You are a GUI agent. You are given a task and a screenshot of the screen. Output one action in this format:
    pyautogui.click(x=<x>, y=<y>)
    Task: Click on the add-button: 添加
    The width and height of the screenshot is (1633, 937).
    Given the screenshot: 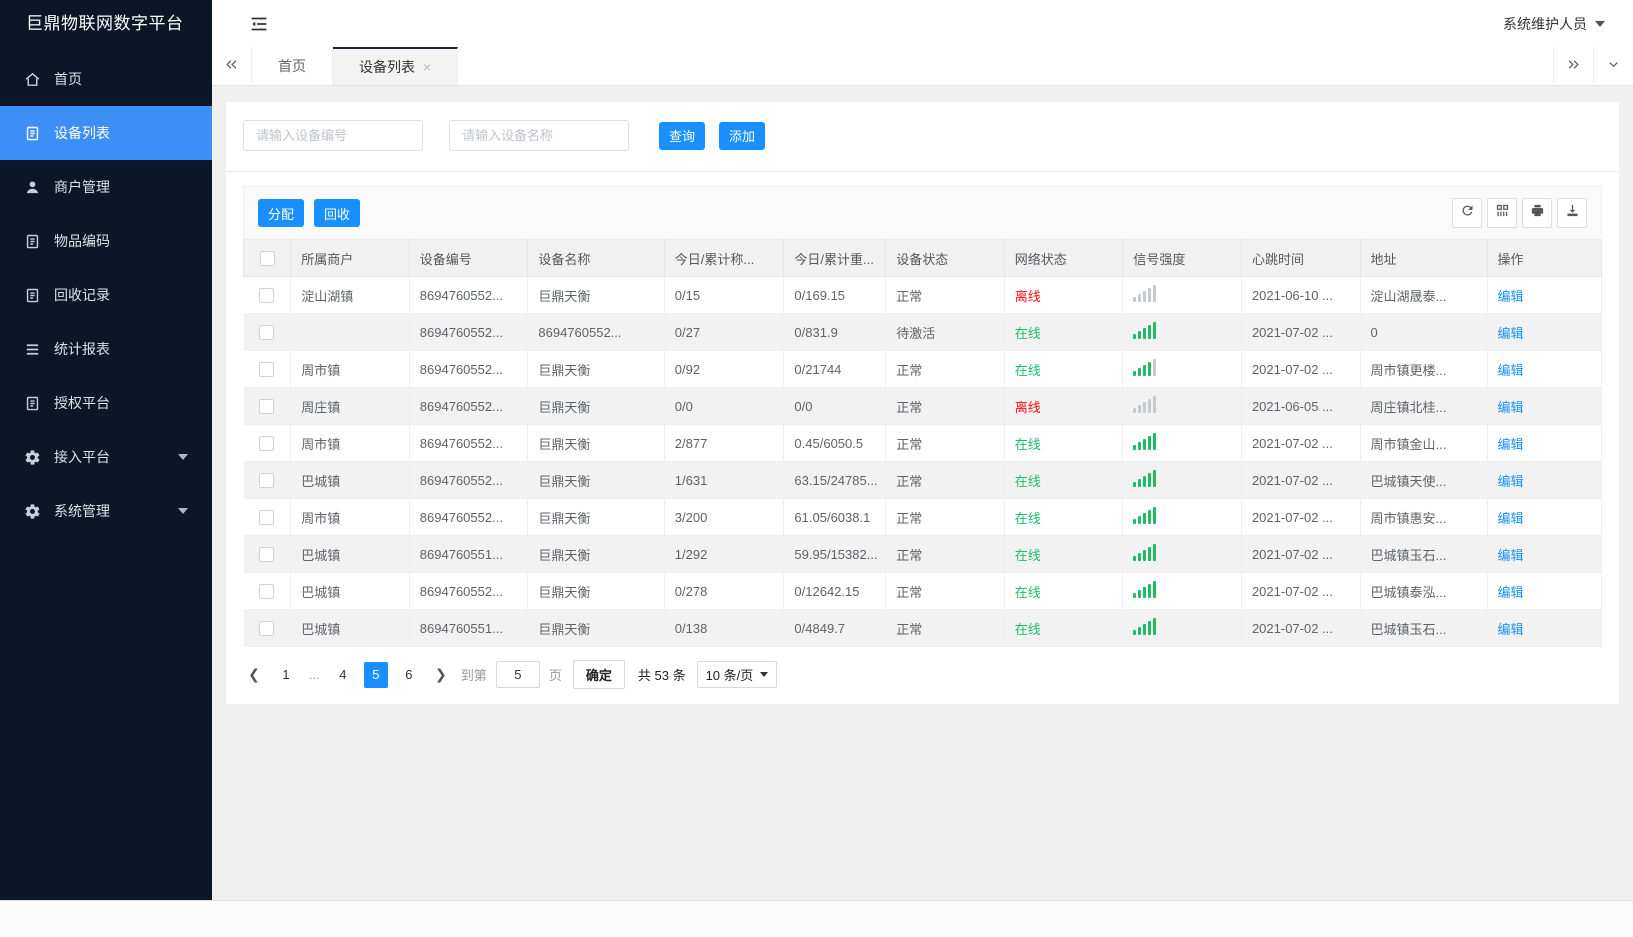 What is the action you would take?
    pyautogui.click(x=742, y=135)
    